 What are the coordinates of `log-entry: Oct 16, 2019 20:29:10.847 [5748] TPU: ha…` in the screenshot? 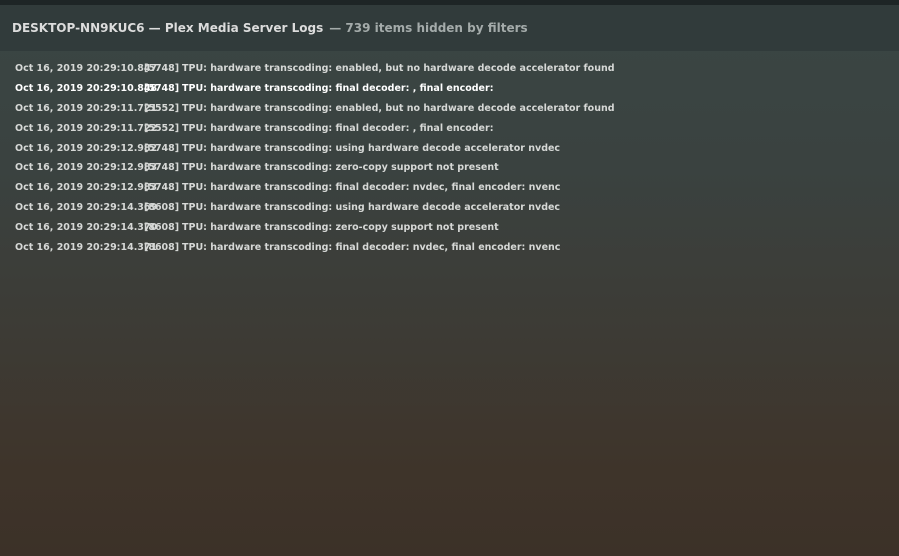 It's located at (450, 69).